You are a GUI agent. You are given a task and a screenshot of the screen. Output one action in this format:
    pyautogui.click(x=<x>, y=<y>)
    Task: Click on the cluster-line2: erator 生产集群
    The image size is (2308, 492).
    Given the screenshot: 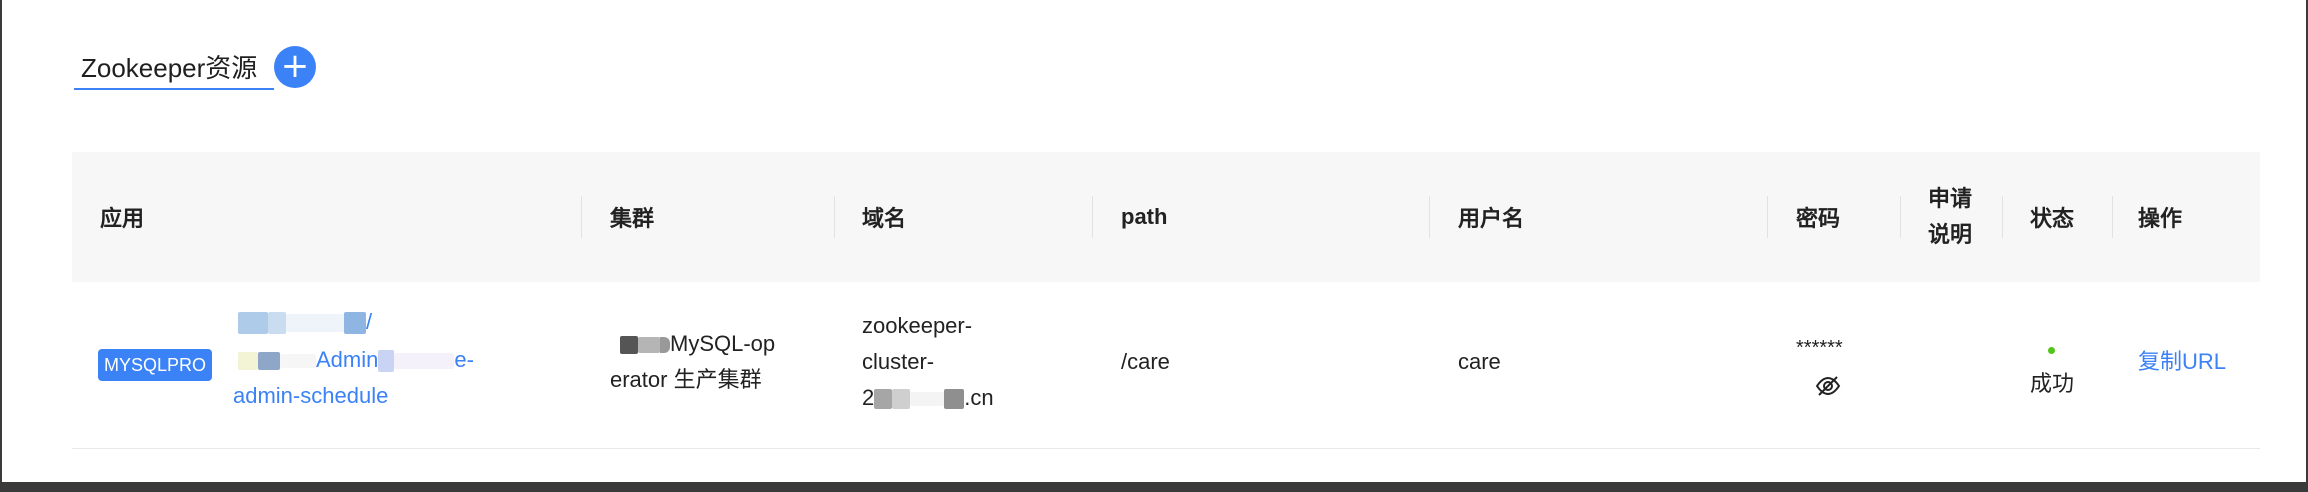 What is the action you would take?
    pyautogui.click(x=686, y=379)
    